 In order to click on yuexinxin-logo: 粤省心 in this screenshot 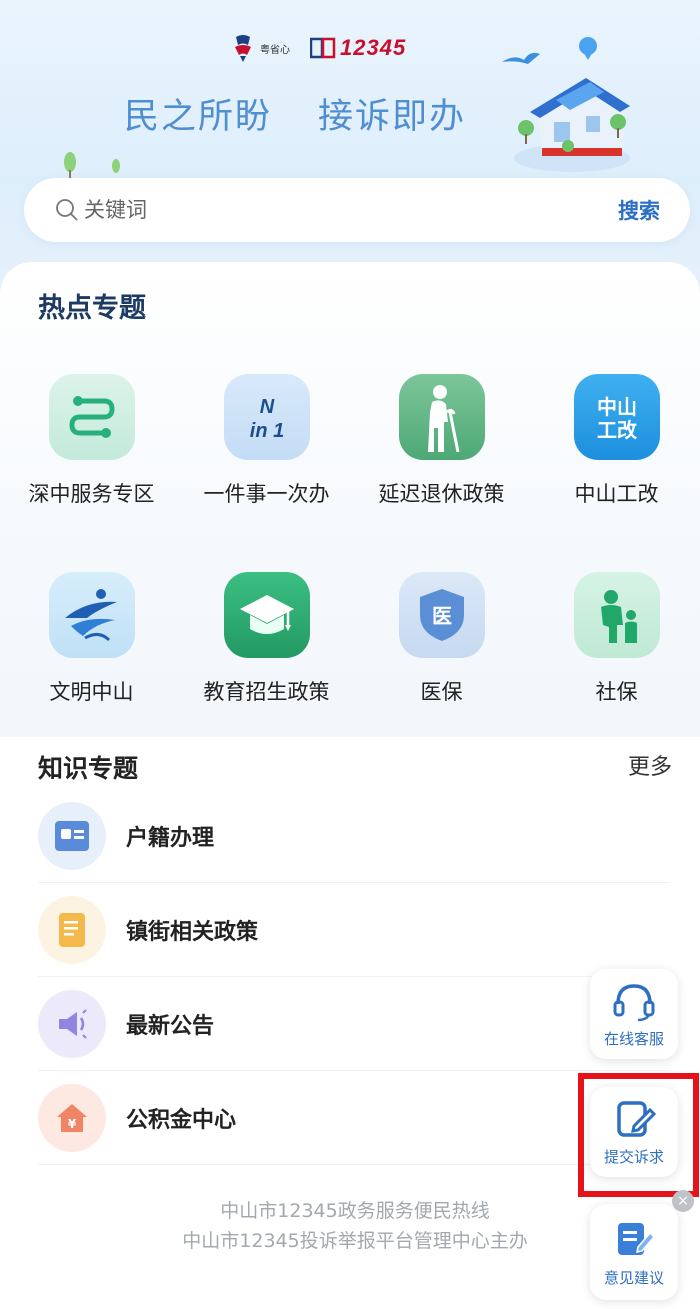, I will do `click(260, 48)`.